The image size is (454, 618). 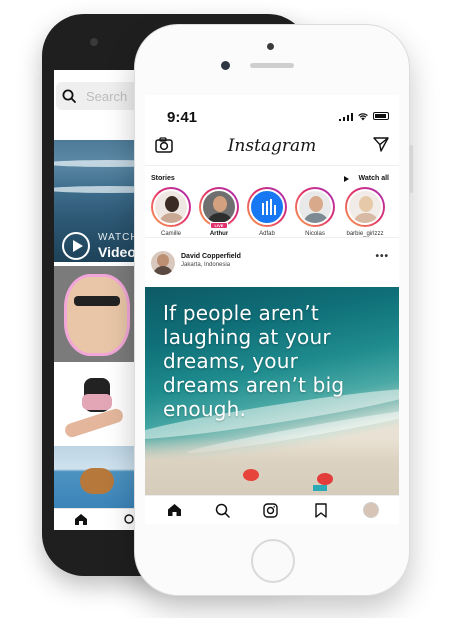 I want to click on story-item-live: LIVE Arthur, so click(x=219, y=212).